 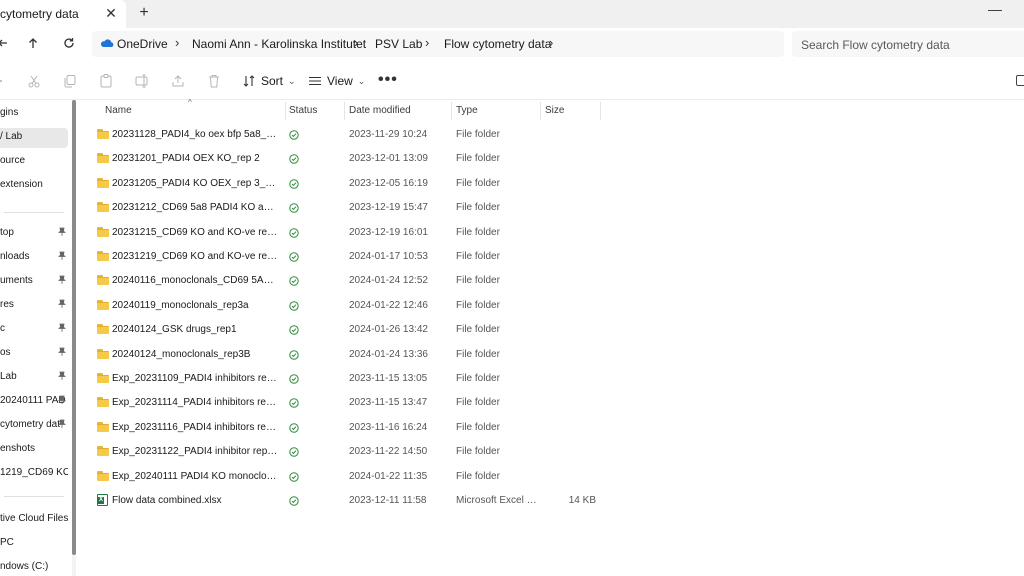 I want to click on column-header-date-modified: Date modified, so click(x=380, y=110).